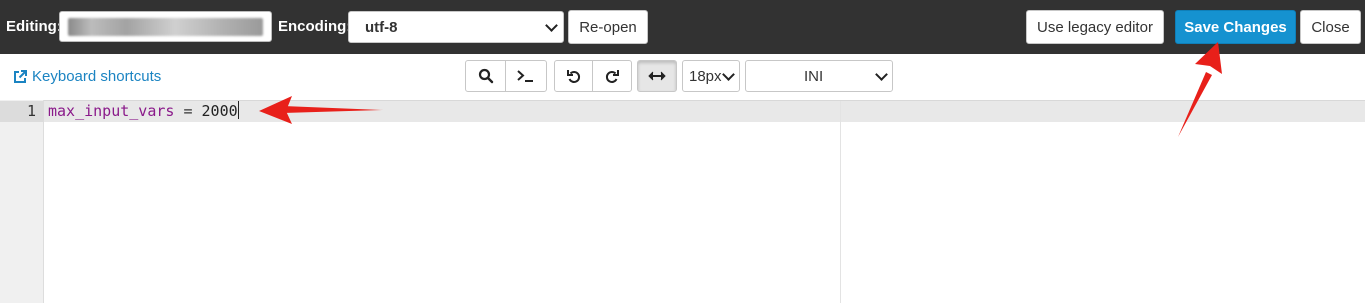 This screenshot has width=1365, height=304. What do you see at coordinates (315, 26) in the screenshot?
I see `encoding-label: Encoding:` at bounding box center [315, 26].